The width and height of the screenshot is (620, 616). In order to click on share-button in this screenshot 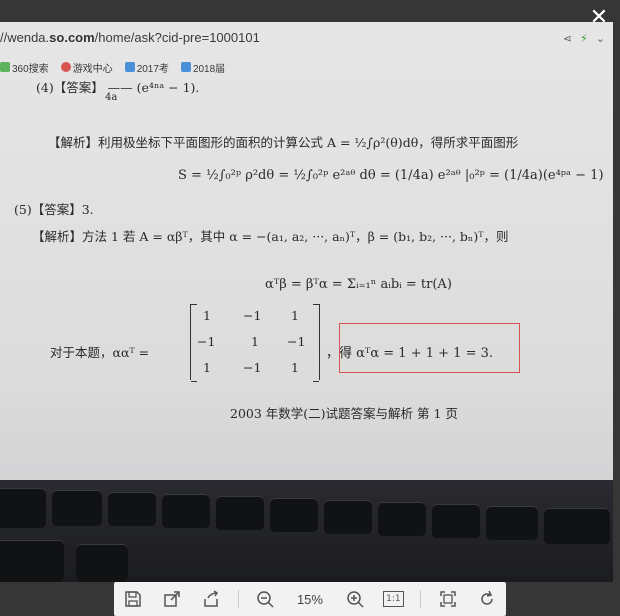, I will do `click(211, 599)`.